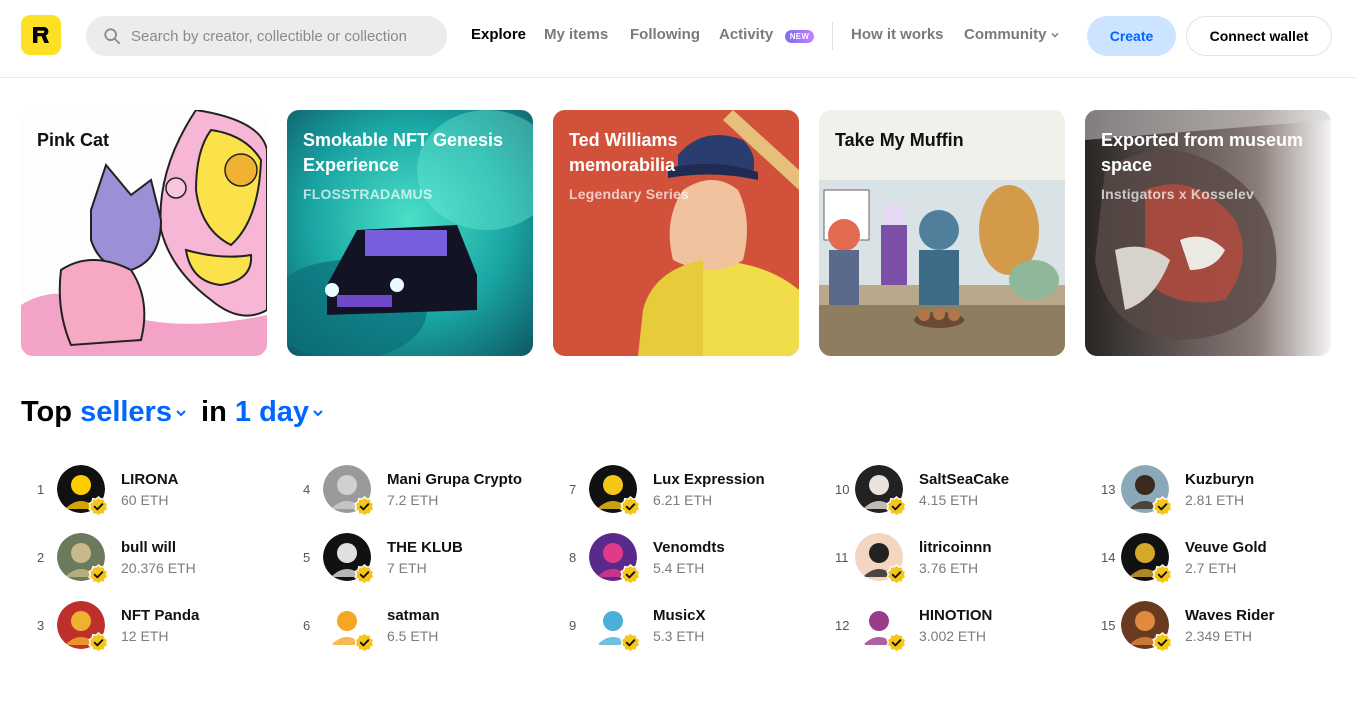 The image size is (1357, 705). What do you see at coordinates (407, 568) in the screenshot?
I see `seller-eth-amount: 7 ETH` at bounding box center [407, 568].